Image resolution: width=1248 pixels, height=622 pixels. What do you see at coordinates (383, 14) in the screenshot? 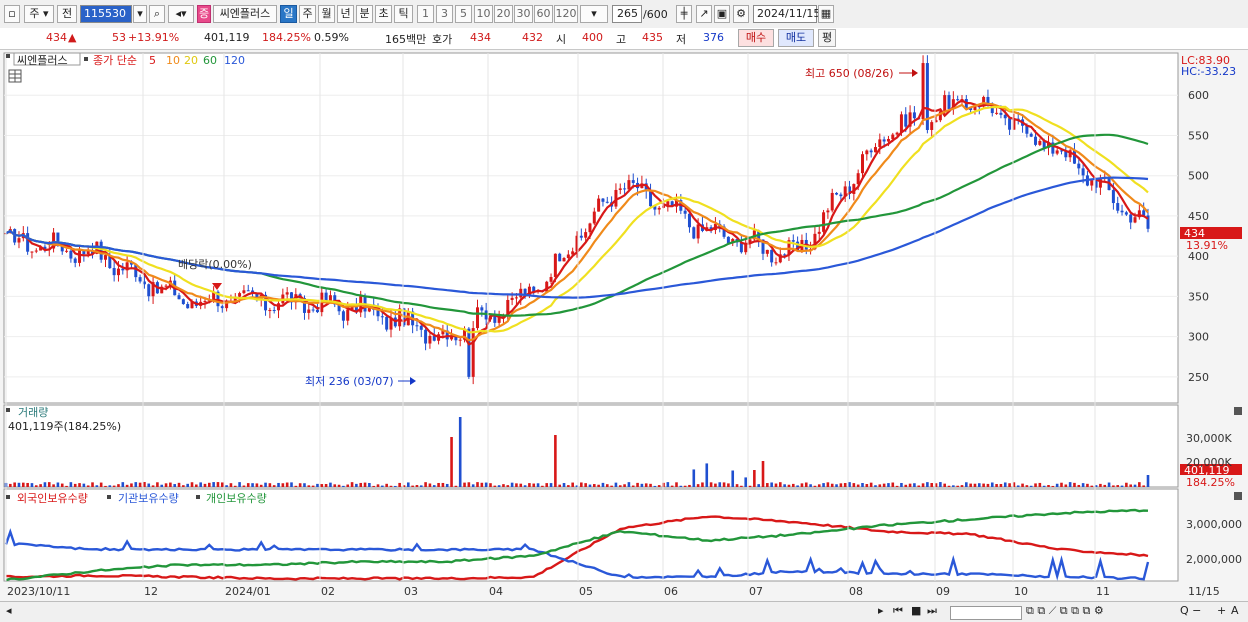
I see `period-second-tab: 초` at bounding box center [383, 14].